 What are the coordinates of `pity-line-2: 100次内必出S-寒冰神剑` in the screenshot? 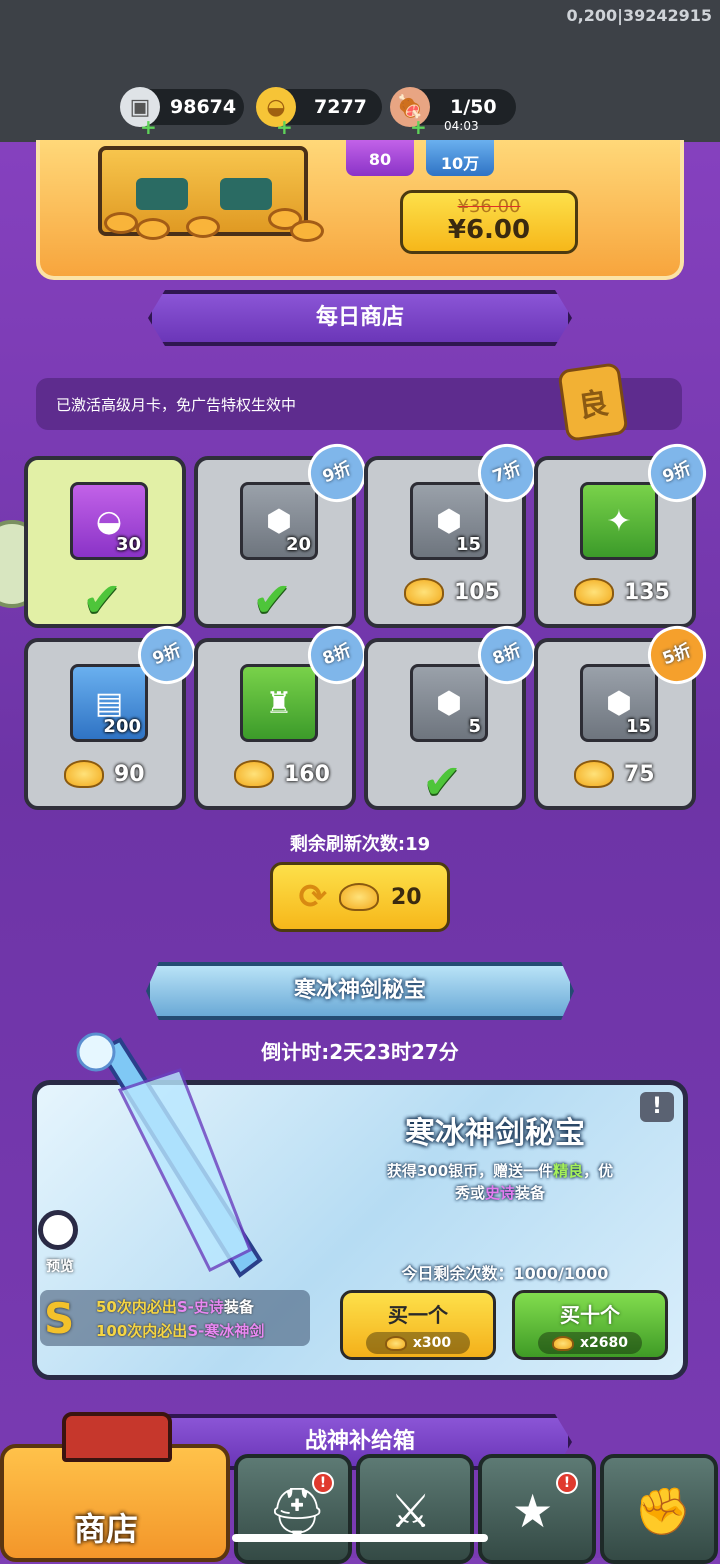 It's located at (180, 1330).